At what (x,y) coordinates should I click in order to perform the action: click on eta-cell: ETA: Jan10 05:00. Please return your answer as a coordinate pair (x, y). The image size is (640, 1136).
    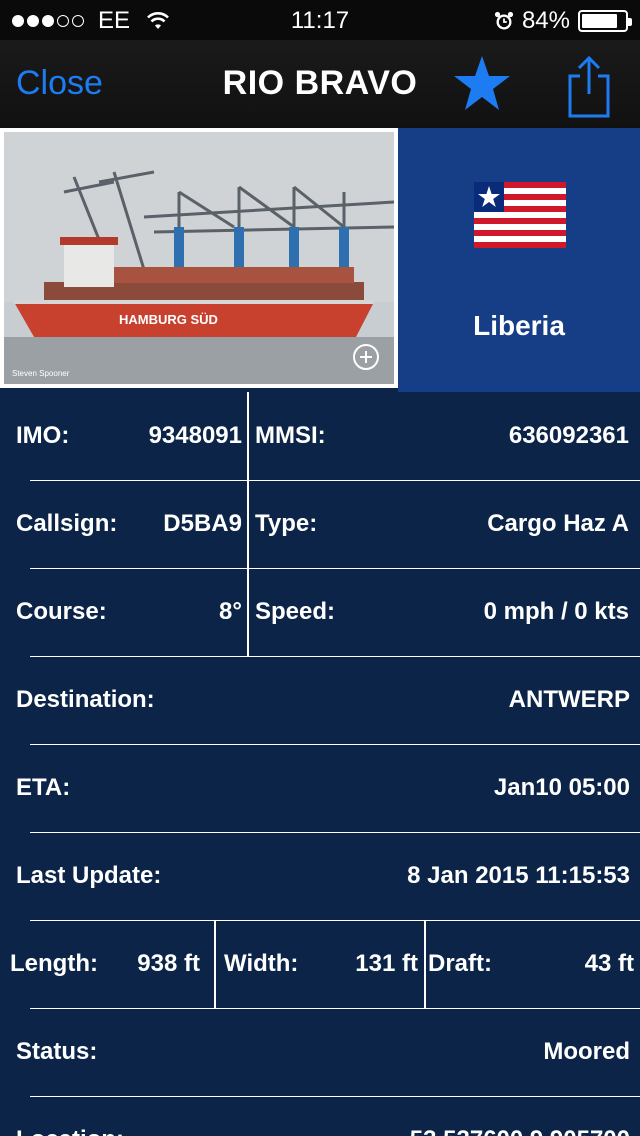
    Looking at the image, I should click on (323, 788).